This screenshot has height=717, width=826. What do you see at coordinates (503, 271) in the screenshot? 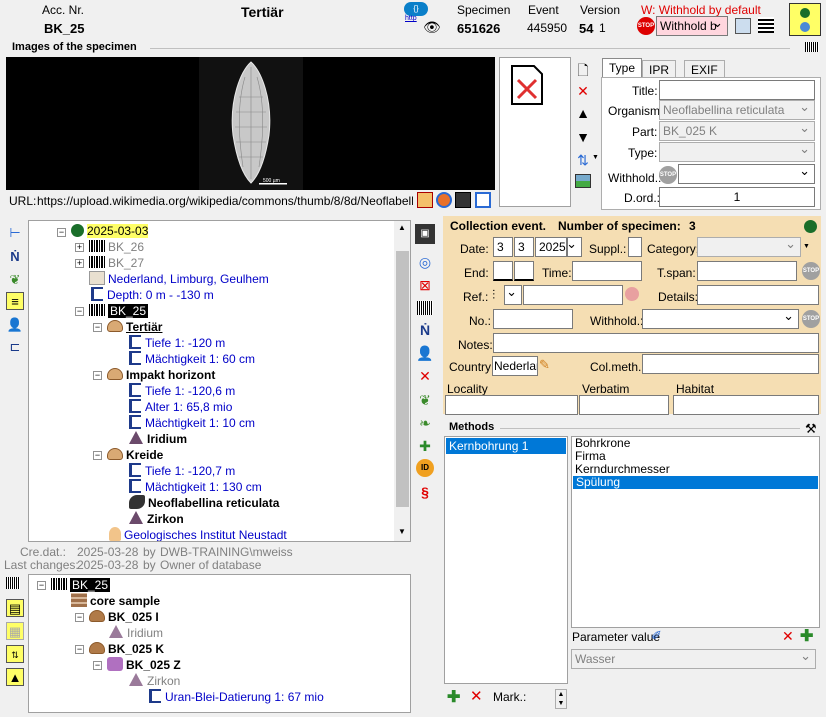
I see `end-day` at bounding box center [503, 271].